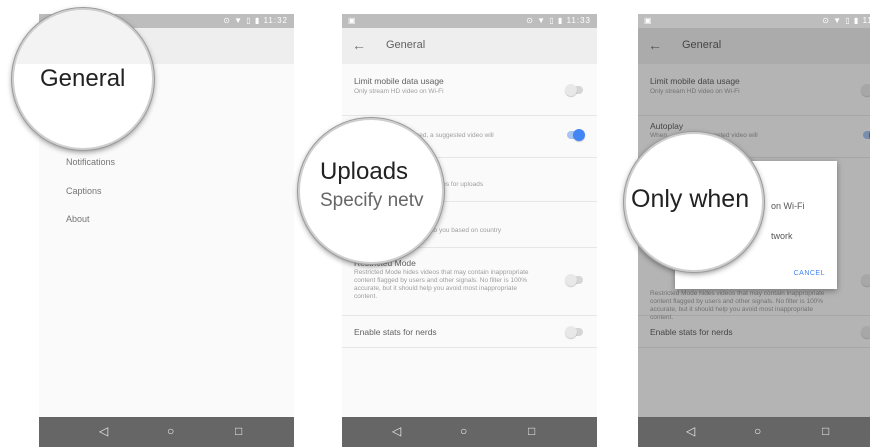  What do you see at coordinates (460, 230) in the screenshot?
I see `setting-subtitle: own to you based on country` at bounding box center [460, 230].